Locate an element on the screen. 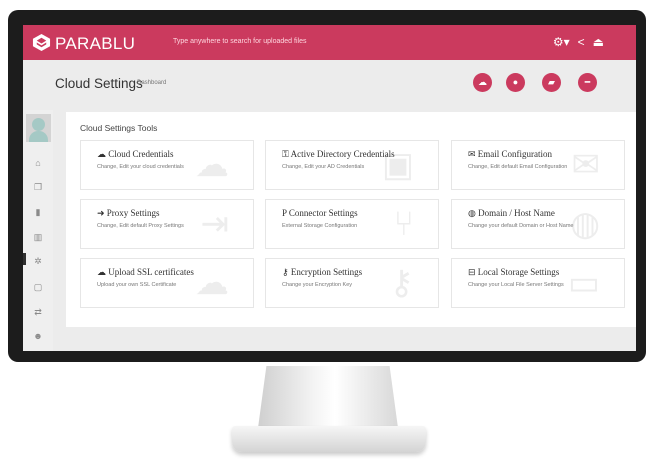 This screenshot has width=650, height=459. connector-icon: P is located at coordinates (284, 213).